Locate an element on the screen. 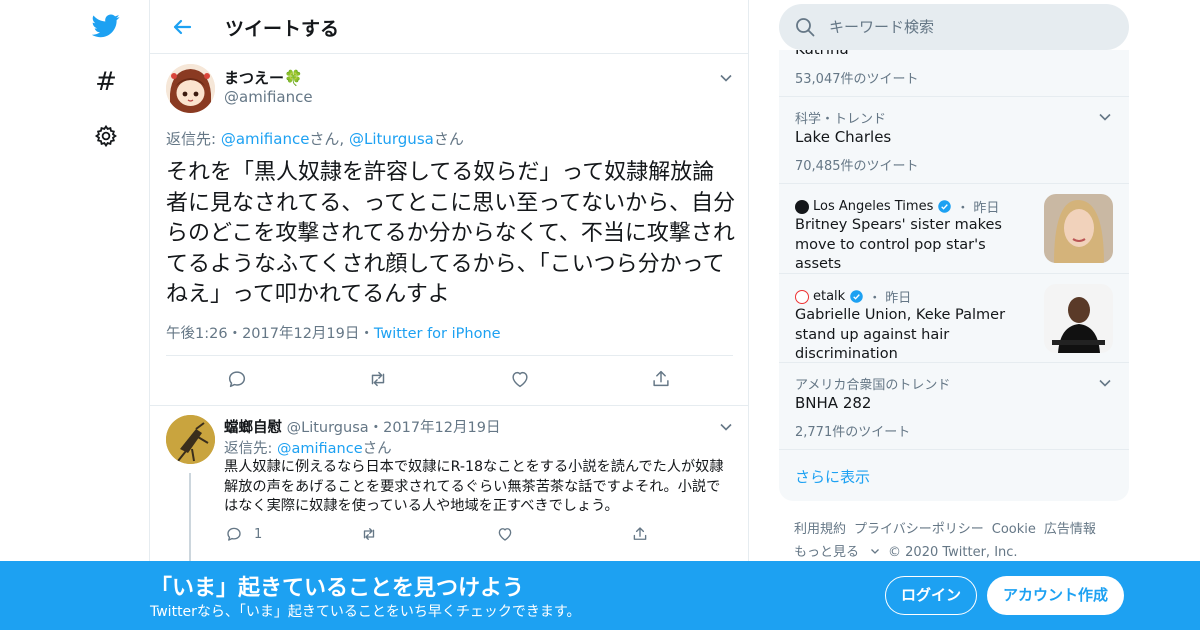  explore-hash-icon: # is located at coordinates (106, 82).